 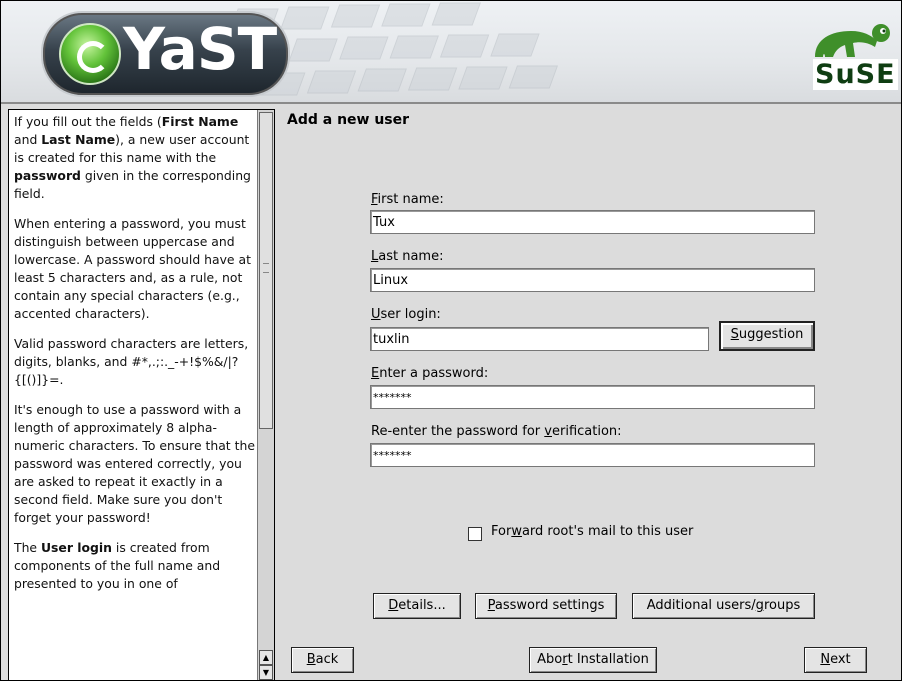 I want to click on user-login-field: tuxlin, so click(x=539, y=339).